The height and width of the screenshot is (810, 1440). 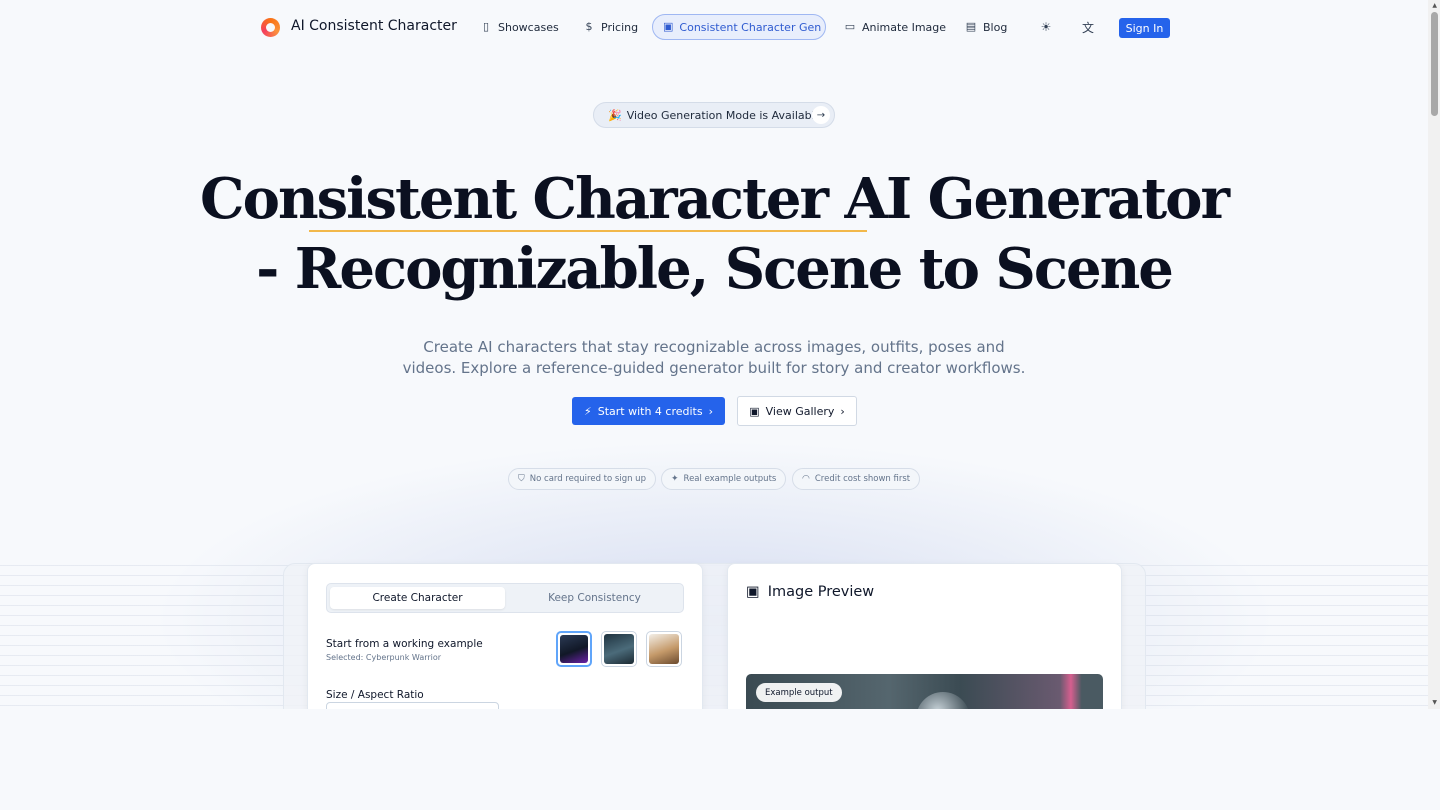 What do you see at coordinates (715, 269) in the screenshot?
I see `hero-title-line2: - Recognizable, Scene to Scene` at bounding box center [715, 269].